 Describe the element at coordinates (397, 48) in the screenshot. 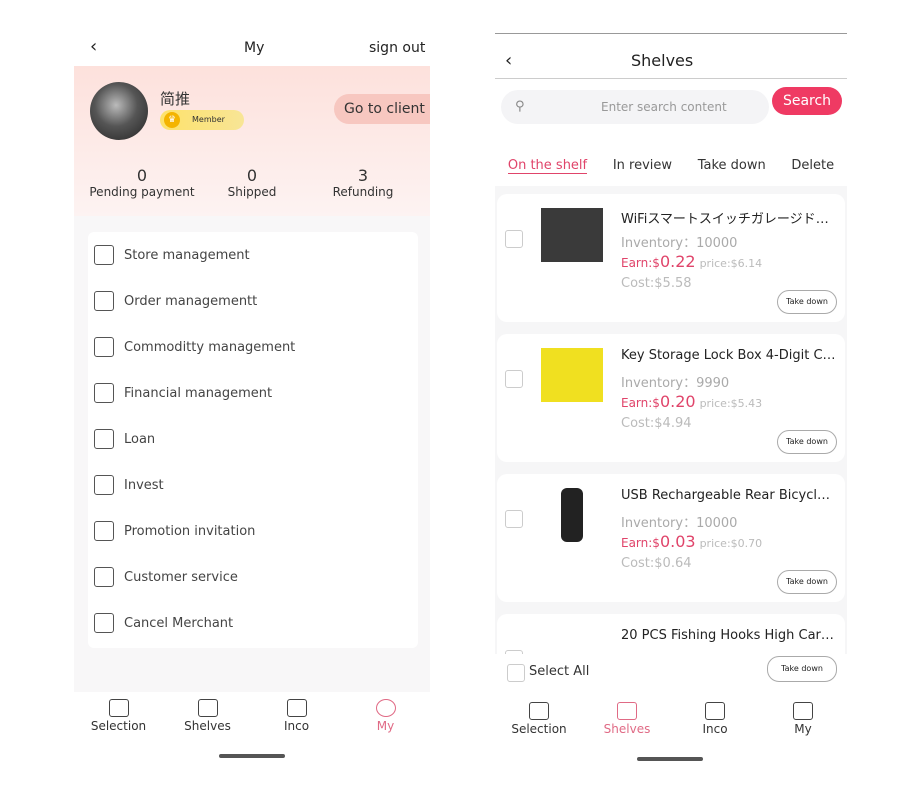

I see `sign-out-link: sign out` at that location.